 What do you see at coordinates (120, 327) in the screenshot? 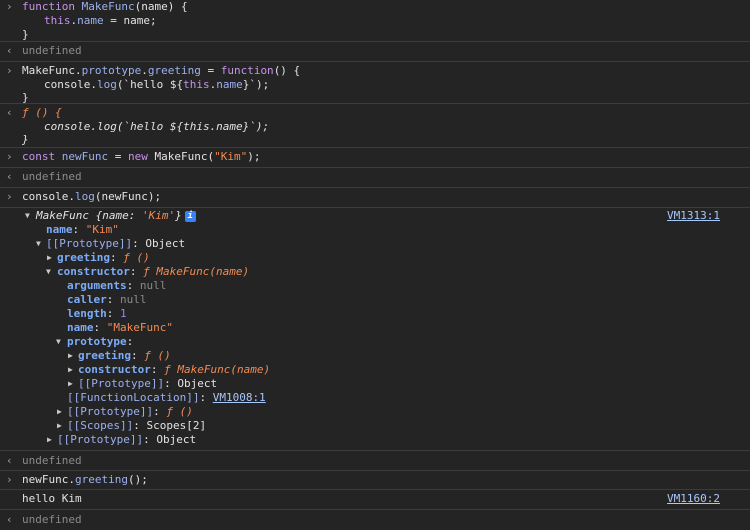
I see `property-fname: name: "MakeFunc"` at bounding box center [120, 327].